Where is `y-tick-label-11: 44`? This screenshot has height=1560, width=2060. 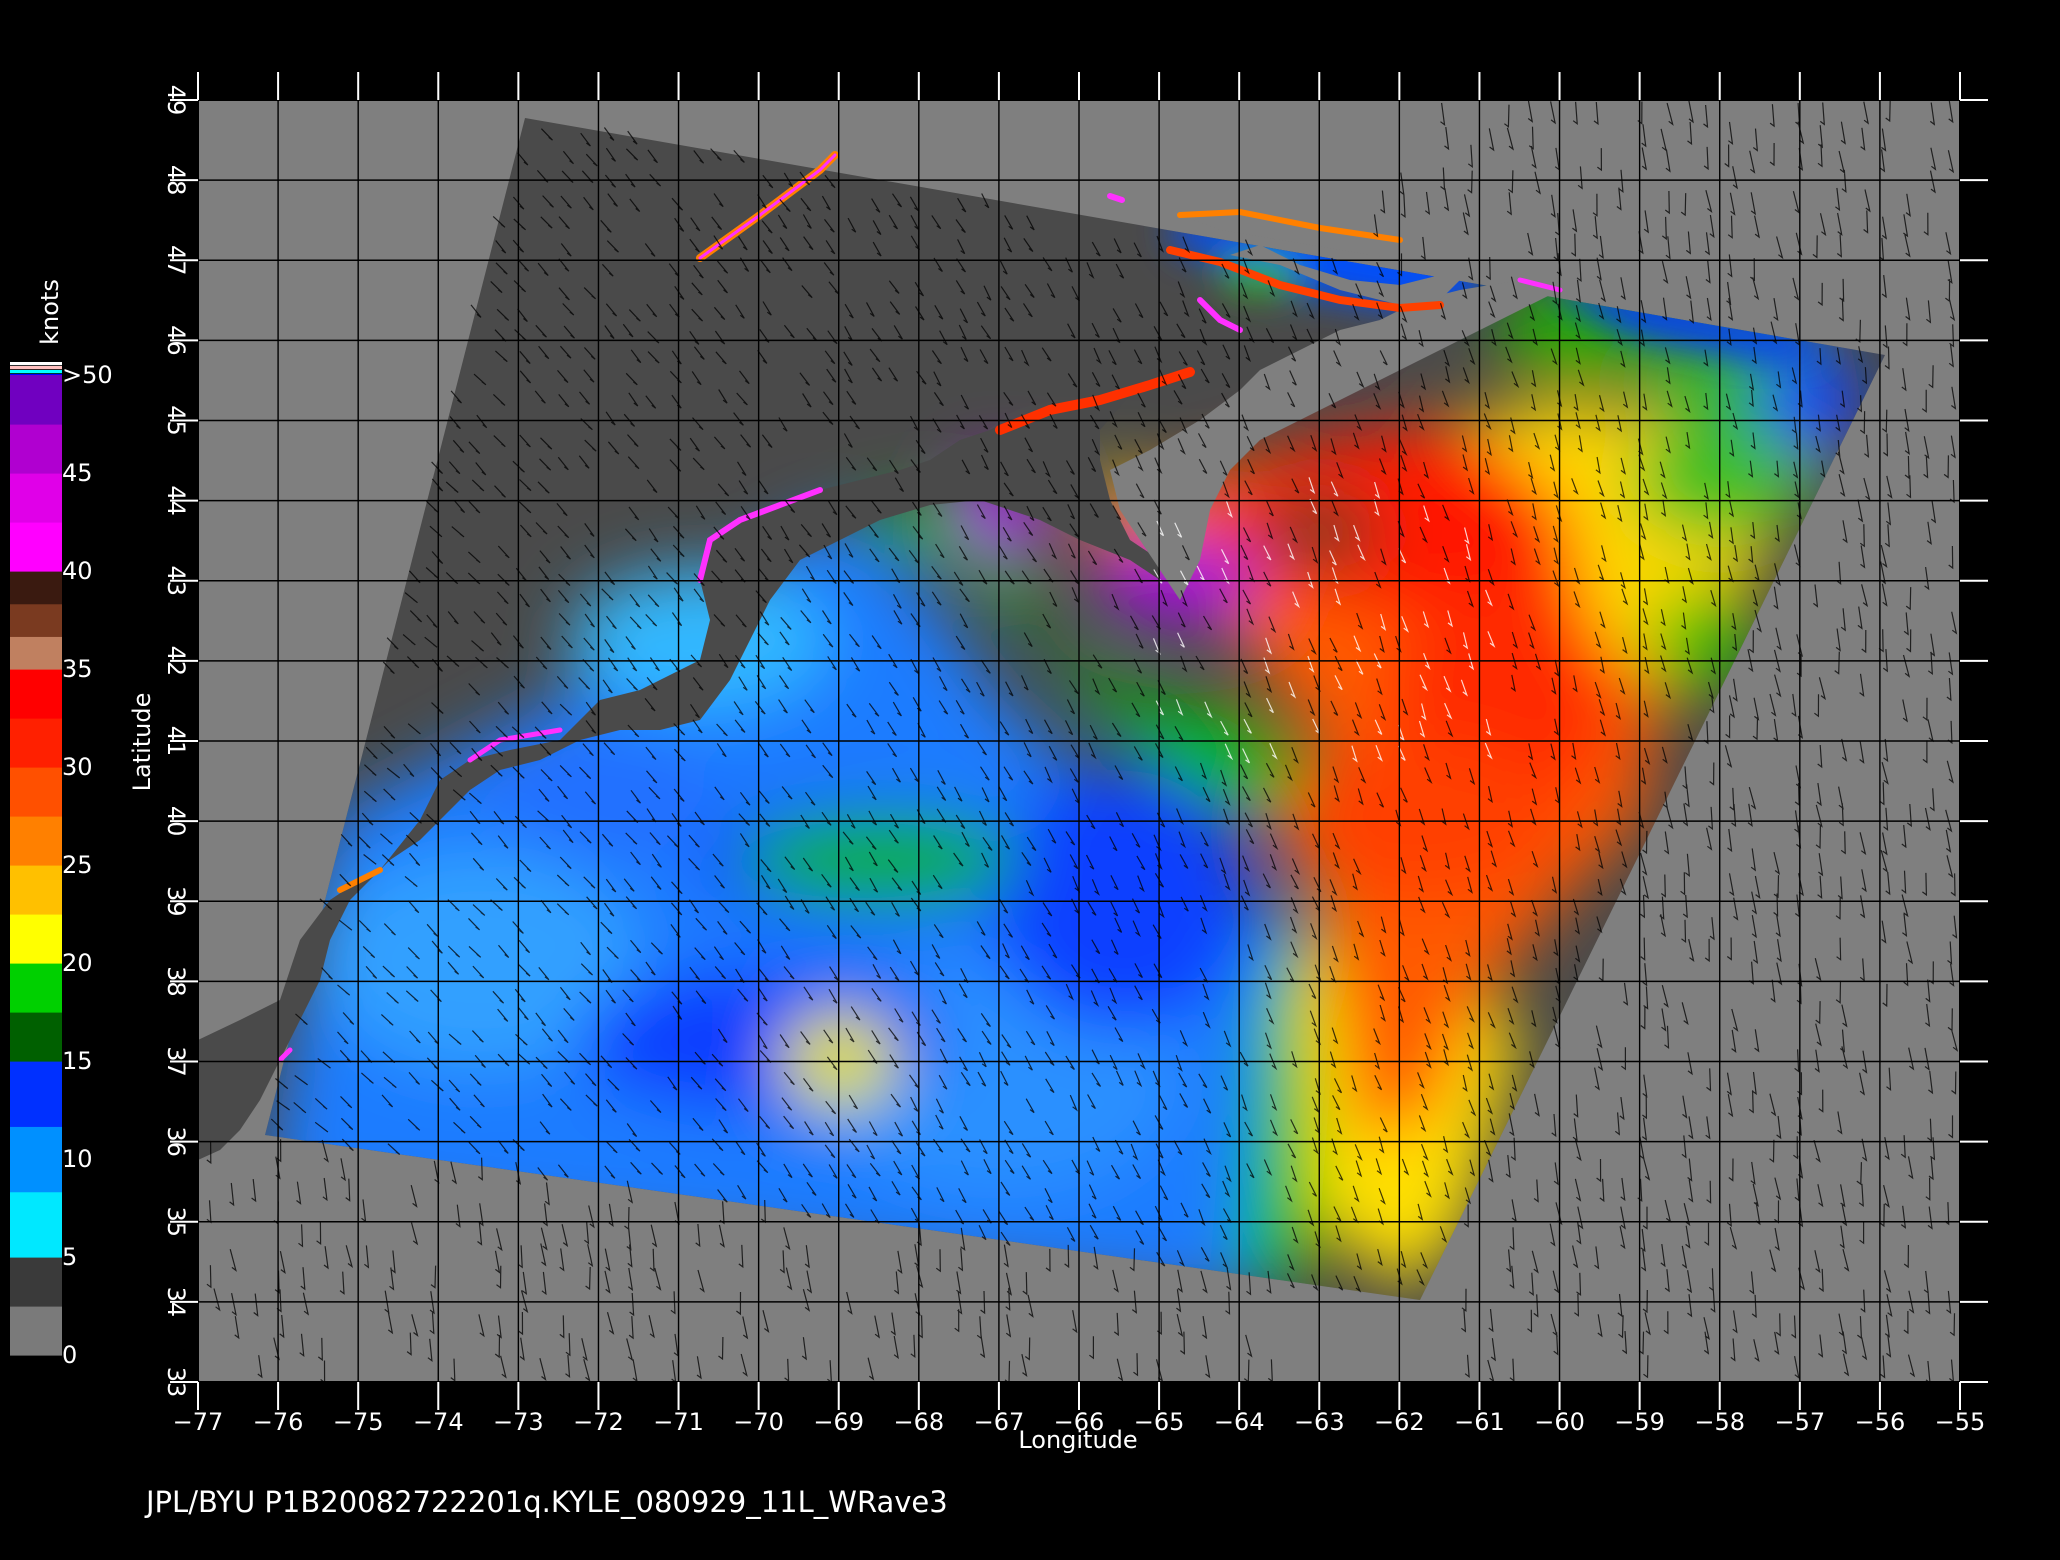
y-tick-label-11: 44 is located at coordinates (176, 500).